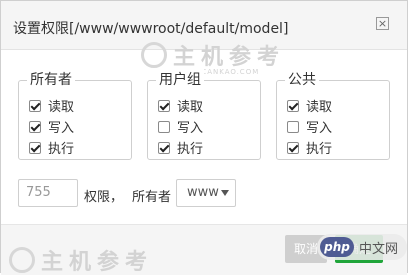 The height and width of the screenshot is (276, 412). What do you see at coordinates (225, 193) in the screenshot?
I see `chevron-down-icon` at bounding box center [225, 193].